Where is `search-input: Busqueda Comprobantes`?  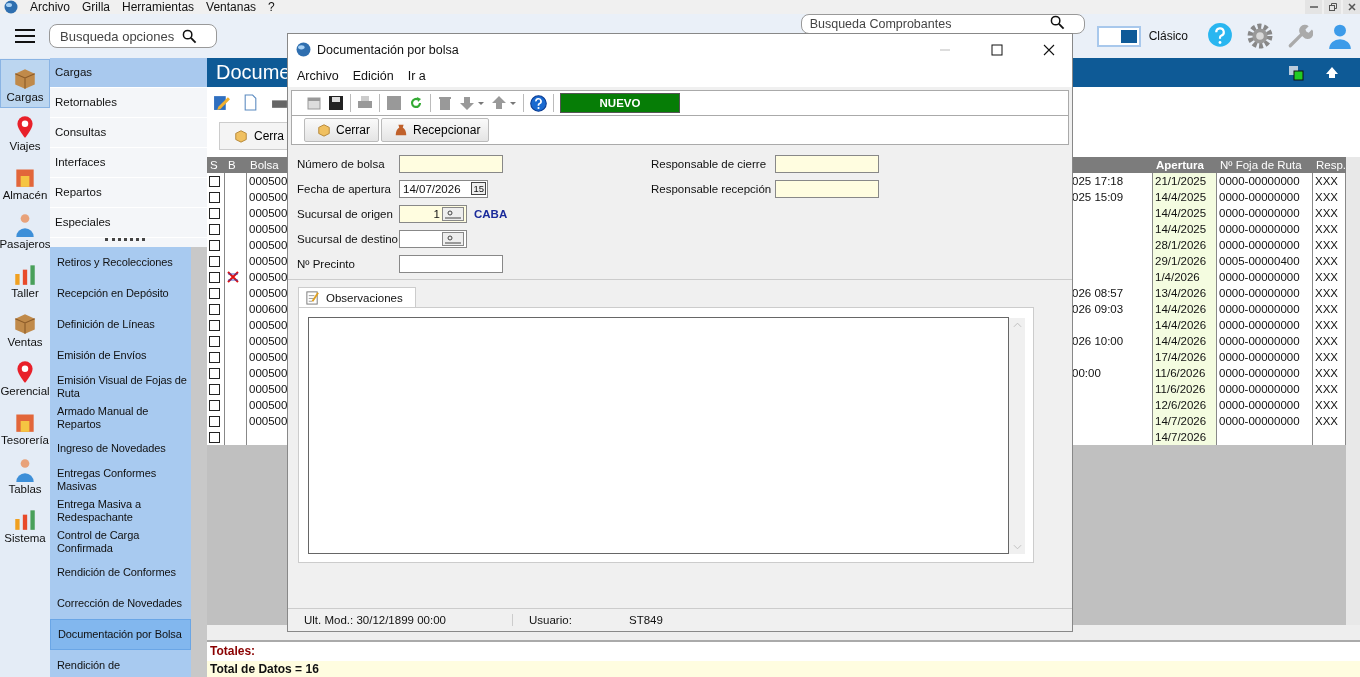
search-input: Busqueda Comprobantes is located at coordinates (929, 23).